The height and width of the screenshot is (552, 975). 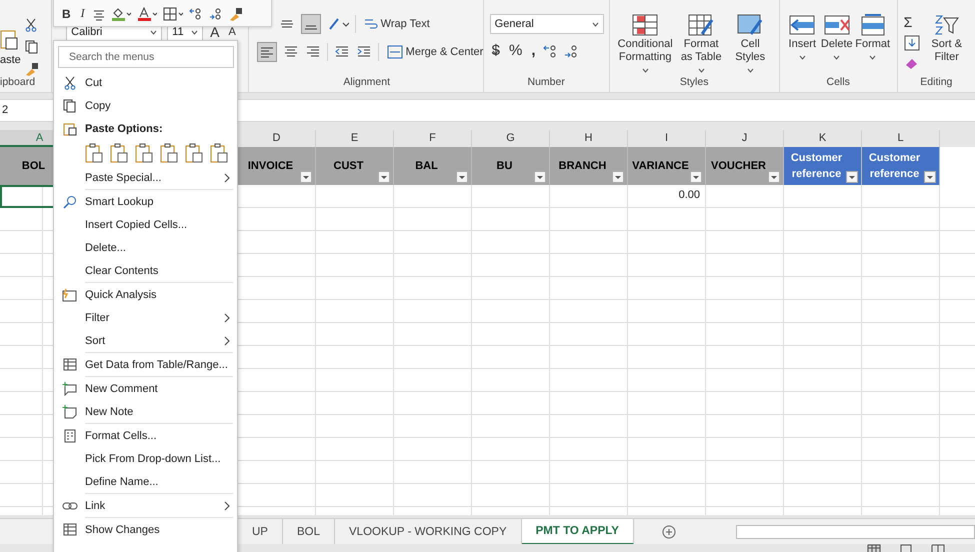 What do you see at coordinates (355, 166) in the screenshot?
I see `table-header-cell: CUST` at bounding box center [355, 166].